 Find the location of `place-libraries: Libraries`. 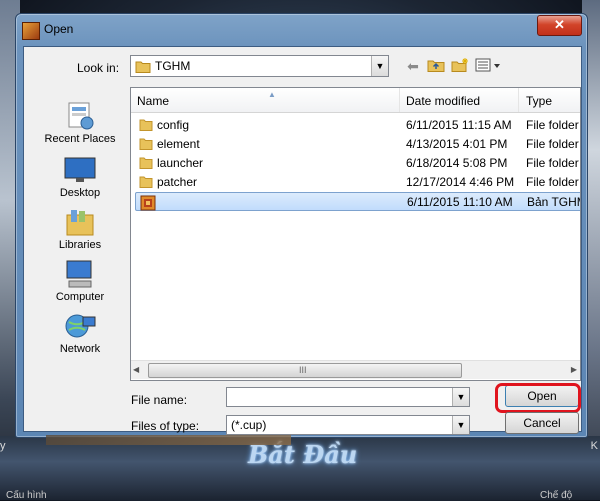

place-libraries: Libraries is located at coordinates (80, 229).